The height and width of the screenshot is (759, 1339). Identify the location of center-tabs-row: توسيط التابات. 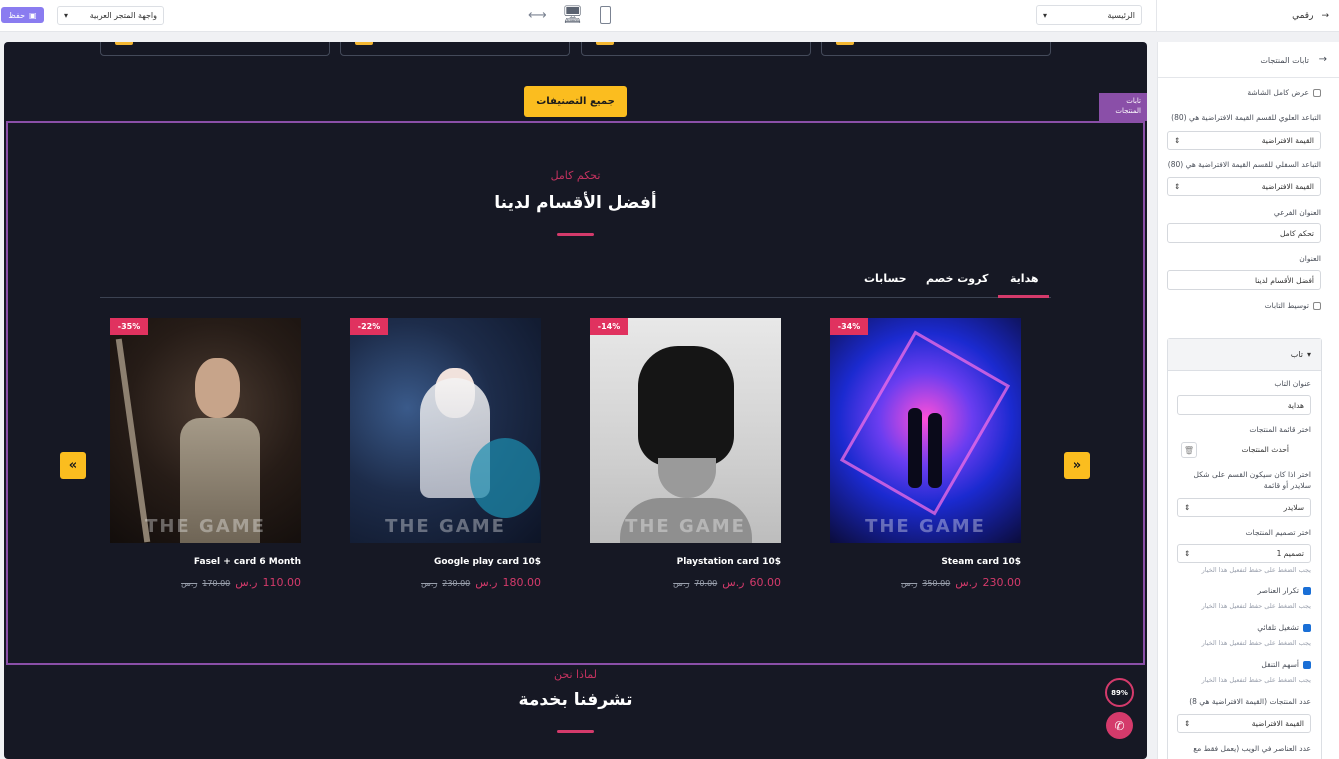
(1293, 305).